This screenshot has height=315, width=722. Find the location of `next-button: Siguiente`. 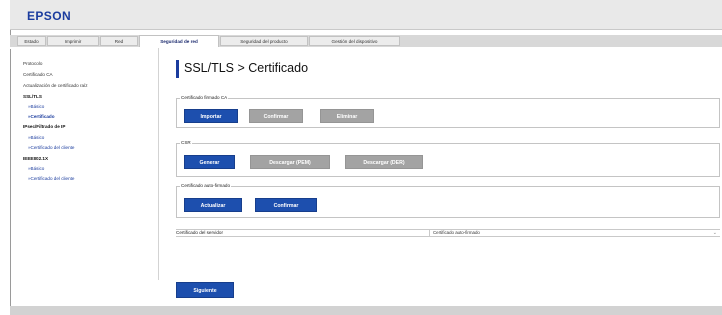

next-button: Siguiente is located at coordinates (205, 290).